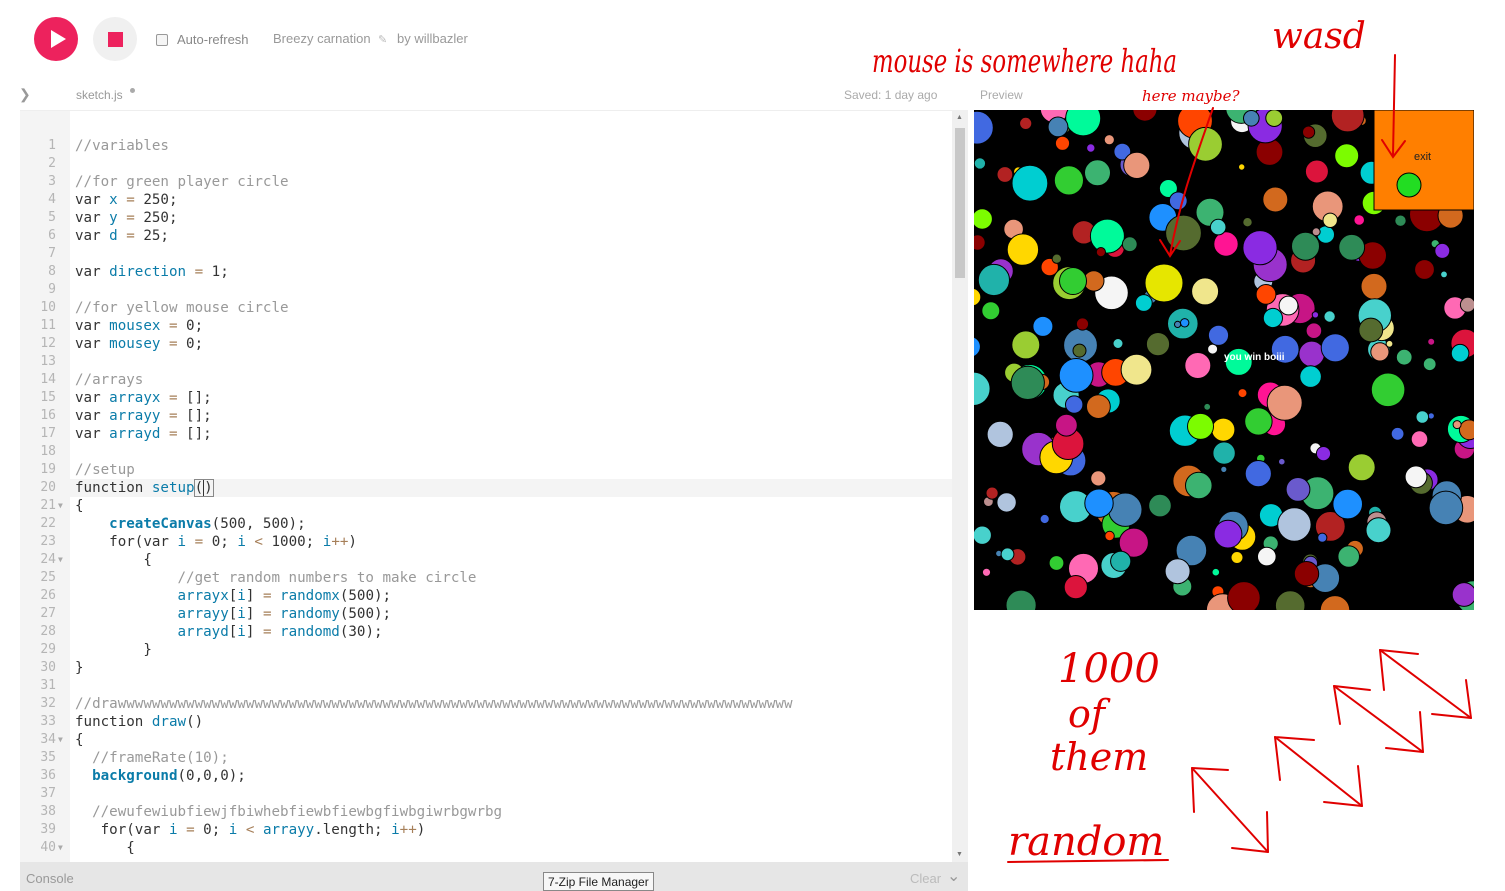 The height and width of the screenshot is (891, 1505). Describe the element at coordinates (486, 560) in the screenshot. I see `code-line: 24 ▼ {` at that location.